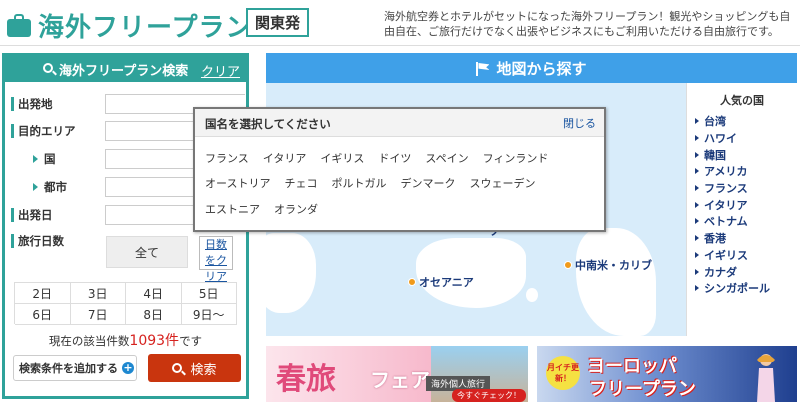 This screenshot has width=800, height=402. Describe the element at coordinates (296, 209) in the screenshot. I see `country-option: オランダ` at that location.